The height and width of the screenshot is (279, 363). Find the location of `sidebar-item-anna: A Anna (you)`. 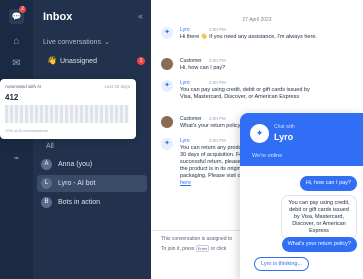

sidebar-item-anna: A Anna (you) is located at coordinates (92, 164).